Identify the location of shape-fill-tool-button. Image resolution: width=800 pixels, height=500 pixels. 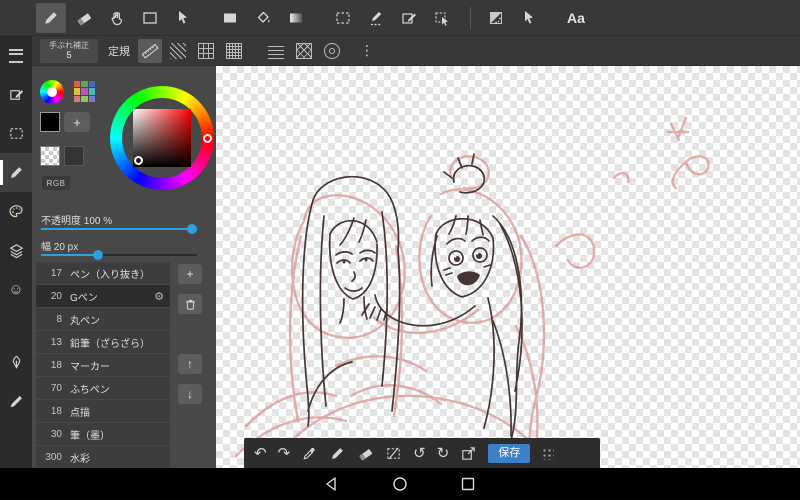
(230, 18).